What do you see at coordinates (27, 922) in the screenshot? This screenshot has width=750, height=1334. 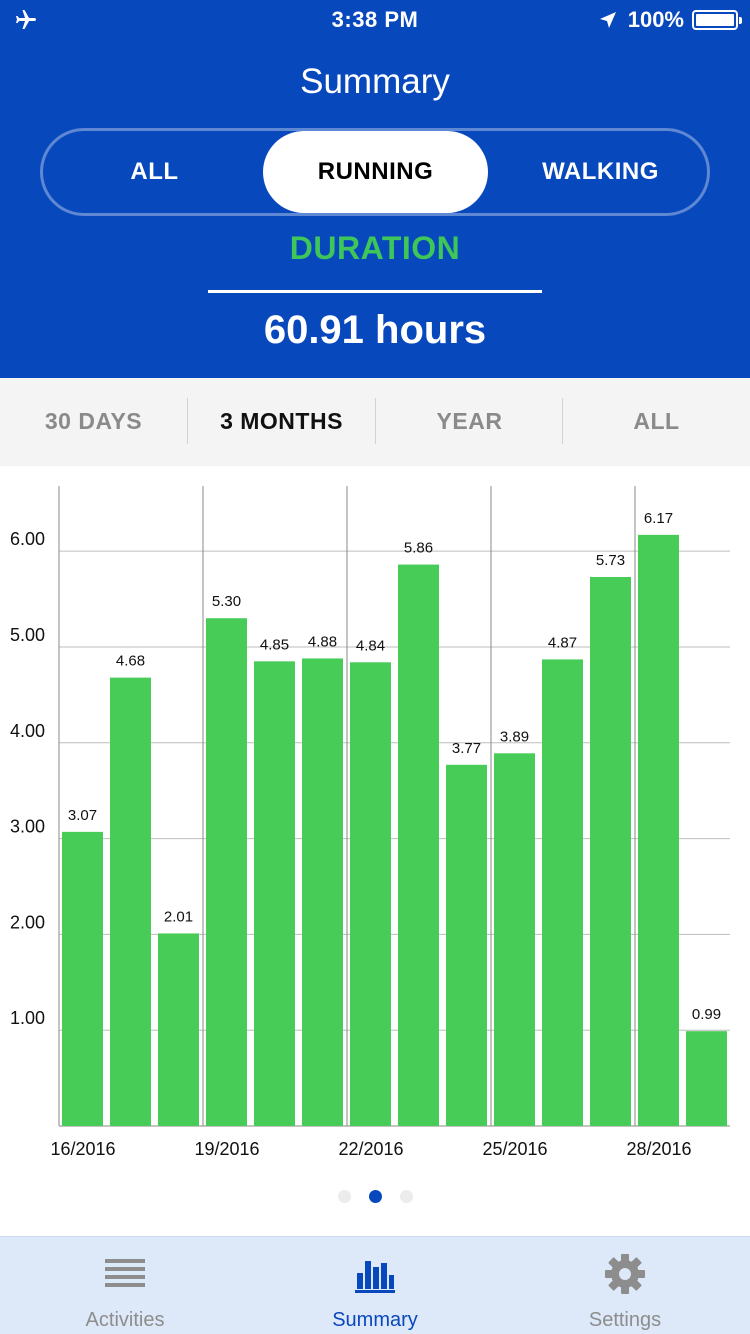 I see `y-tick-label: 2.00` at bounding box center [27, 922].